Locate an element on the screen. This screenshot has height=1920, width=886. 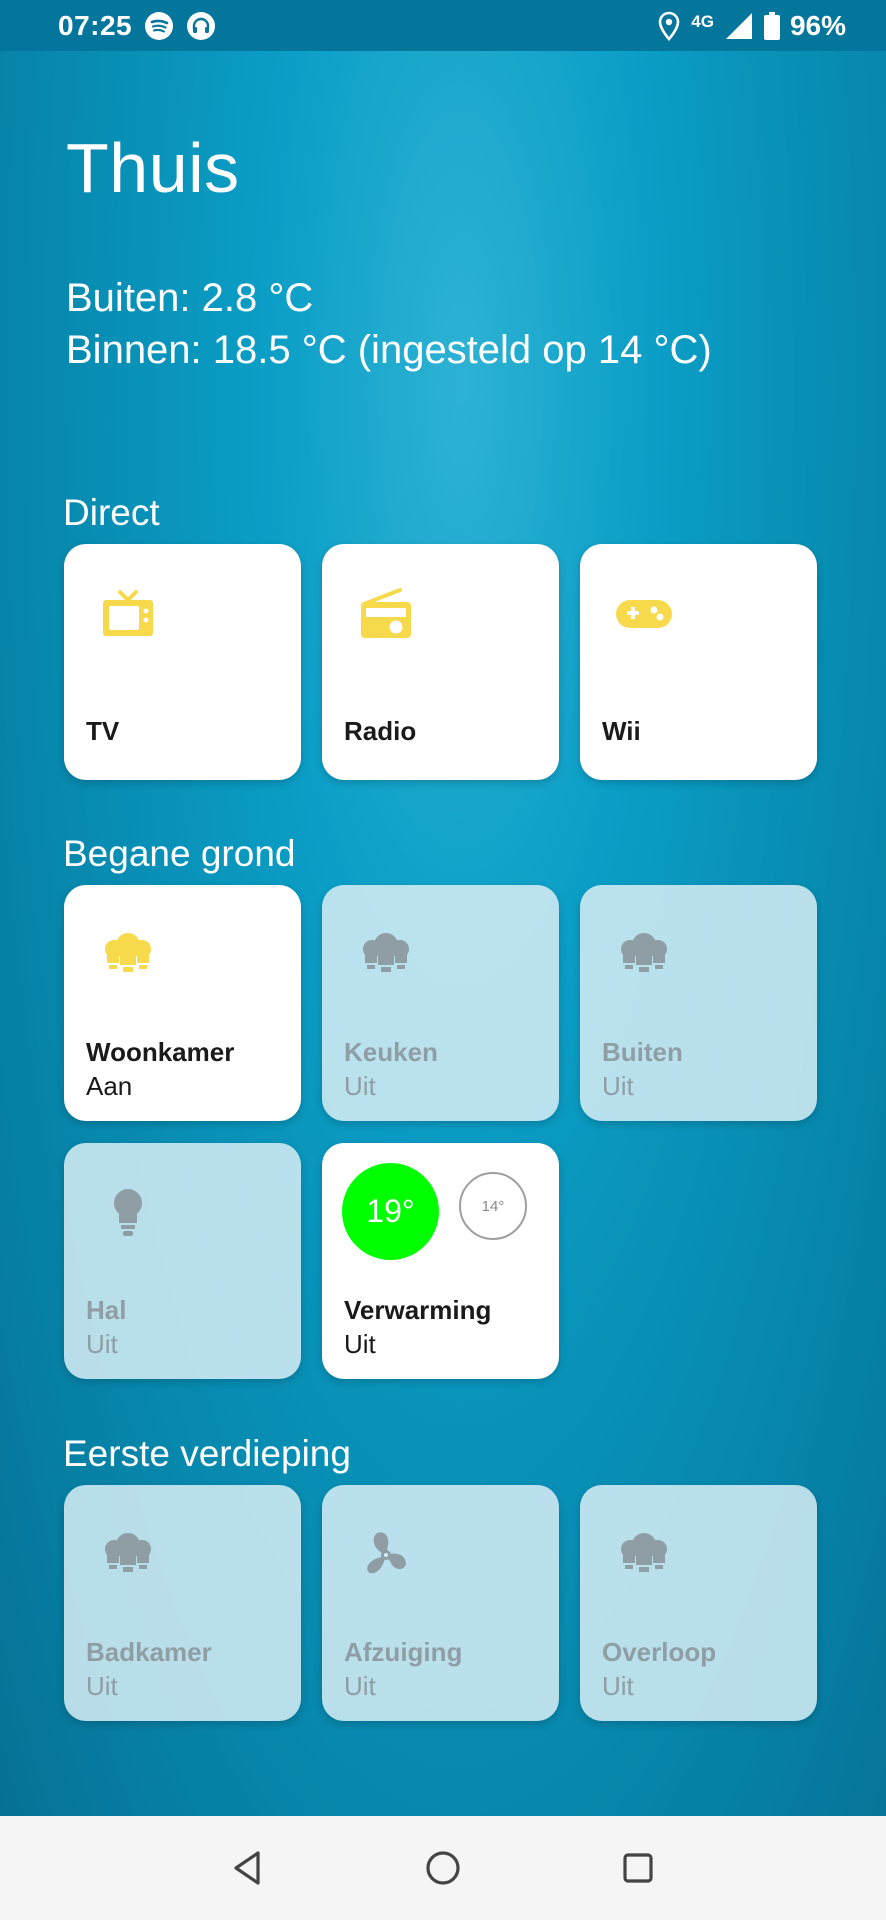
tile-label: Keuken is located at coordinates (391, 1052).